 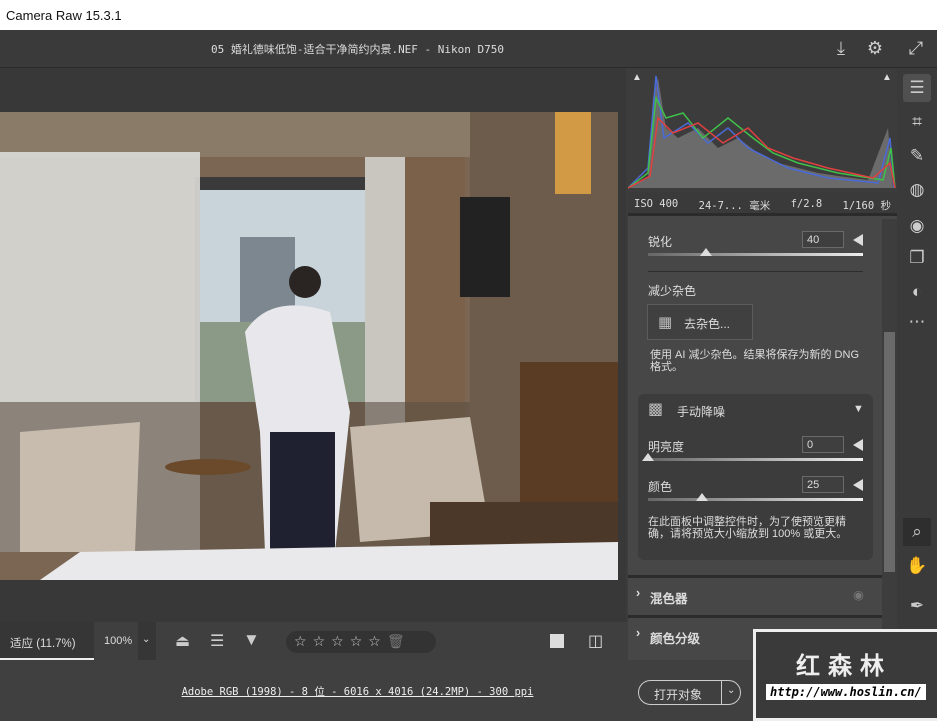 I want to click on fullscreen-icon: ⤢, so click(x=916, y=49).